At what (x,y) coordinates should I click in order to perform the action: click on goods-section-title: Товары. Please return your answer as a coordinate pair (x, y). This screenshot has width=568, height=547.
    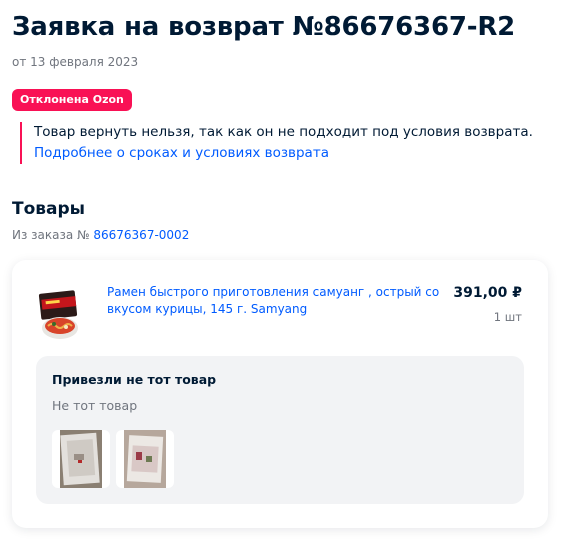
    Looking at the image, I should click on (49, 209).